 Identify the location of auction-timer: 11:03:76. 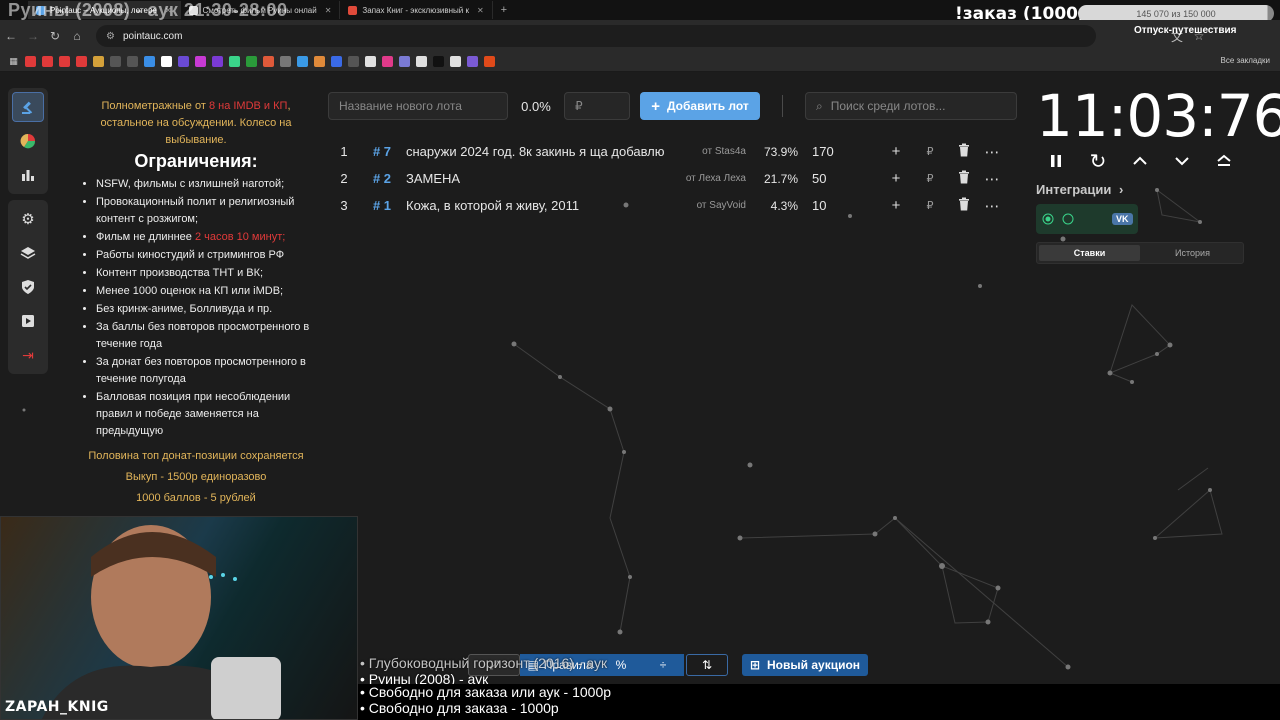
(1158, 116).